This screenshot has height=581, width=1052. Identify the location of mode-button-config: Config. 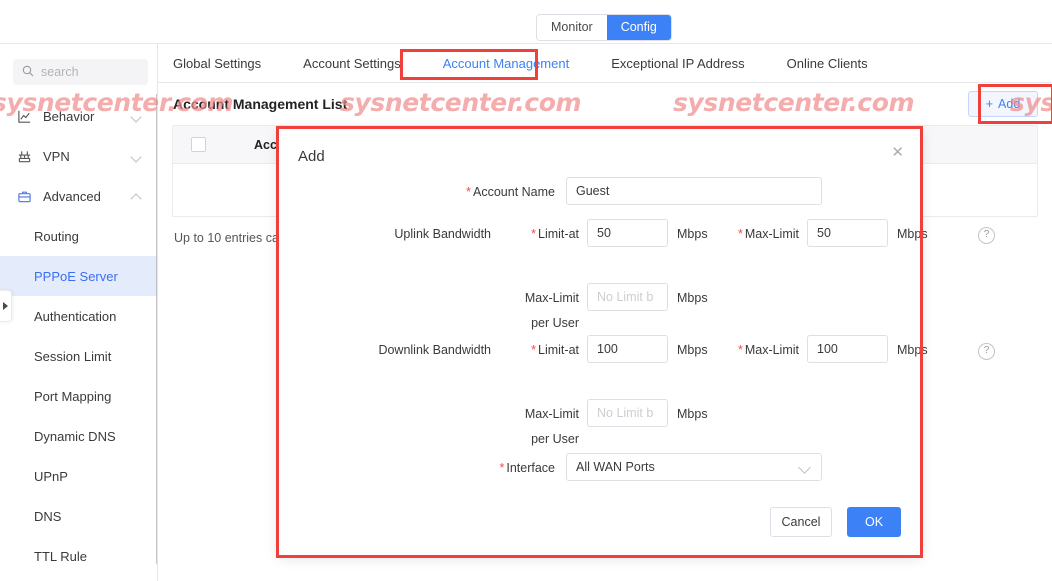
(638, 27).